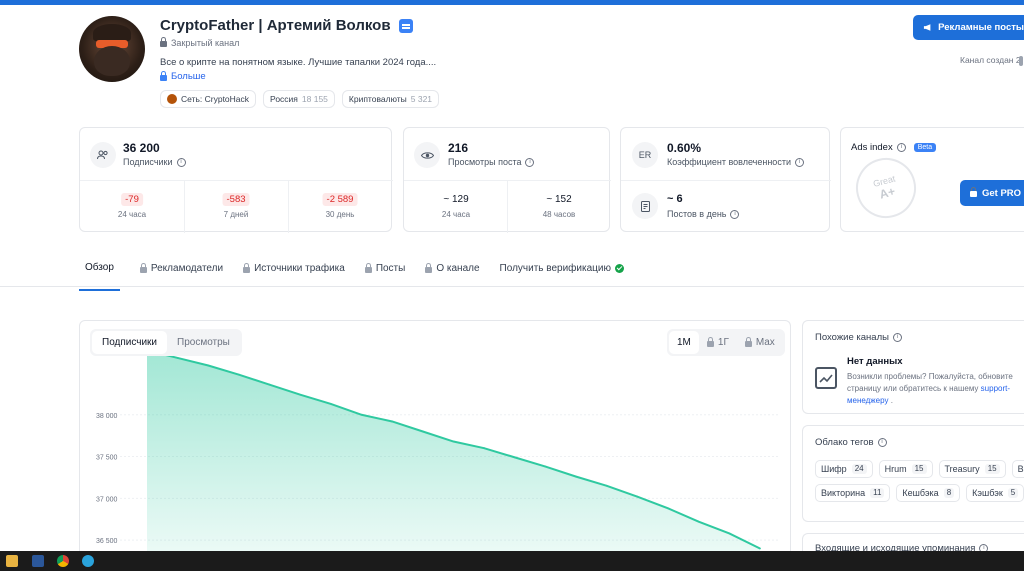  I want to click on eye-icon, so click(427, 155).